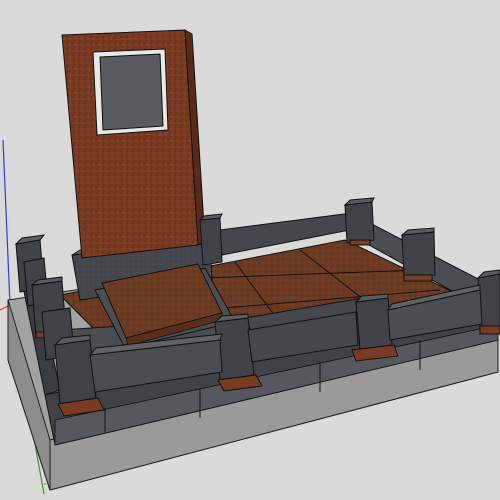 Image resolution: width=500 pixels, height=500 pixels. I want to click on corner-post-back-mid, so click(210, 239).